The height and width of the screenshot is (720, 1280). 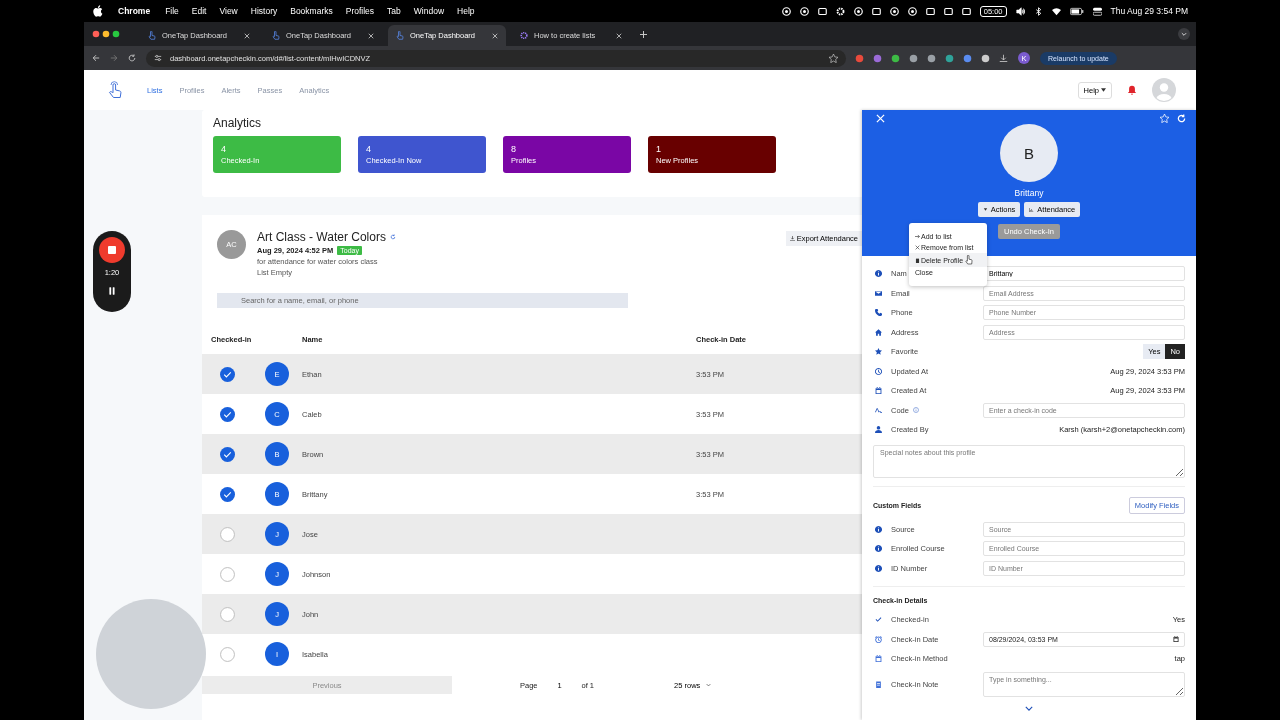 I want to click on bell-icon, so click(x=1132, y=90).